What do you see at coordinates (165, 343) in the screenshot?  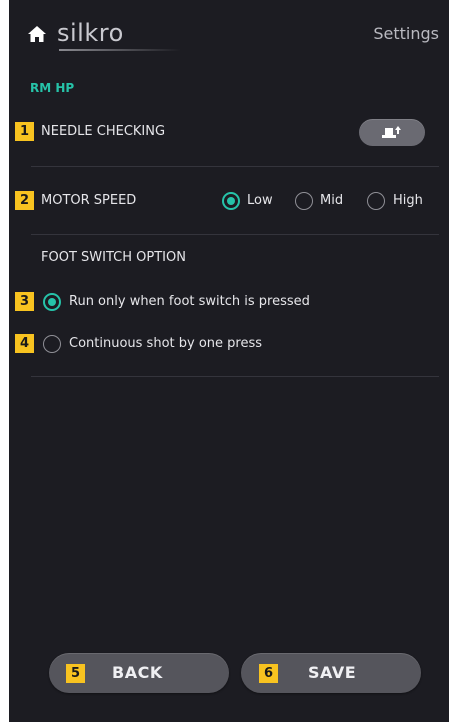 I see `foot-continuous-shot-label: Continuous shot by one press` at bounding box center [165, 343].